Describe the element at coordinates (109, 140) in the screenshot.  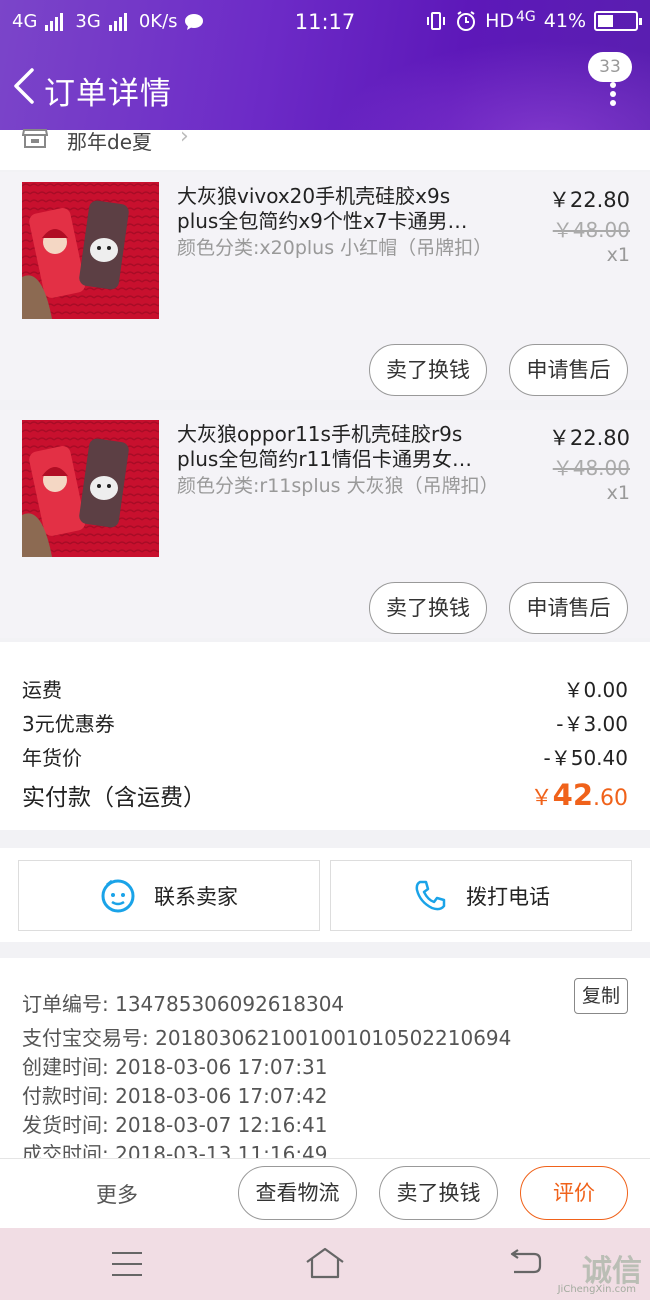
I see `shop-name: 那年de夏` at that location.